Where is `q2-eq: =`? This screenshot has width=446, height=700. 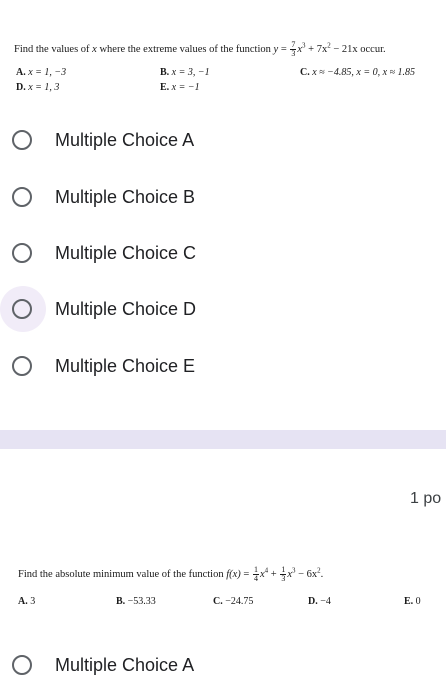 q2-eq: = is located at coordinates (246, 574).